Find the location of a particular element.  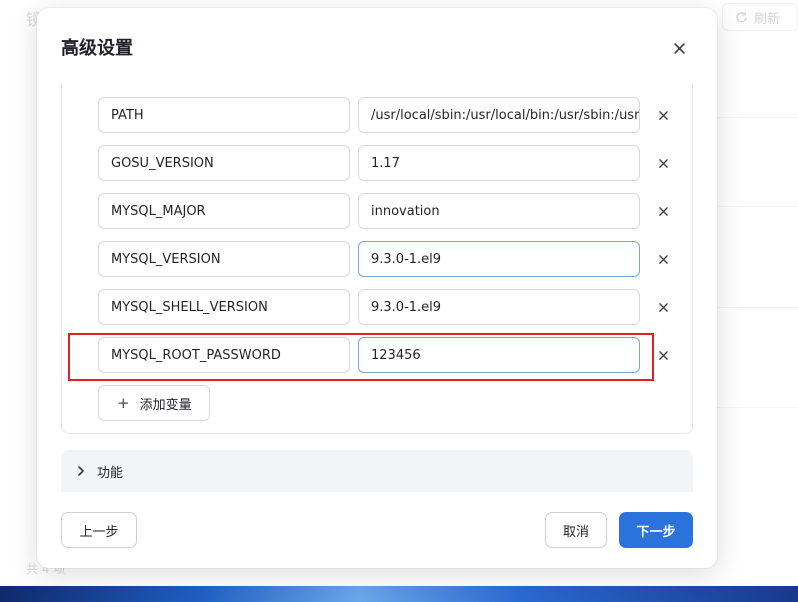

env-var-row: MYSQL_ROOT_PASSWORD 123456 is located at coordinates (383, 355).